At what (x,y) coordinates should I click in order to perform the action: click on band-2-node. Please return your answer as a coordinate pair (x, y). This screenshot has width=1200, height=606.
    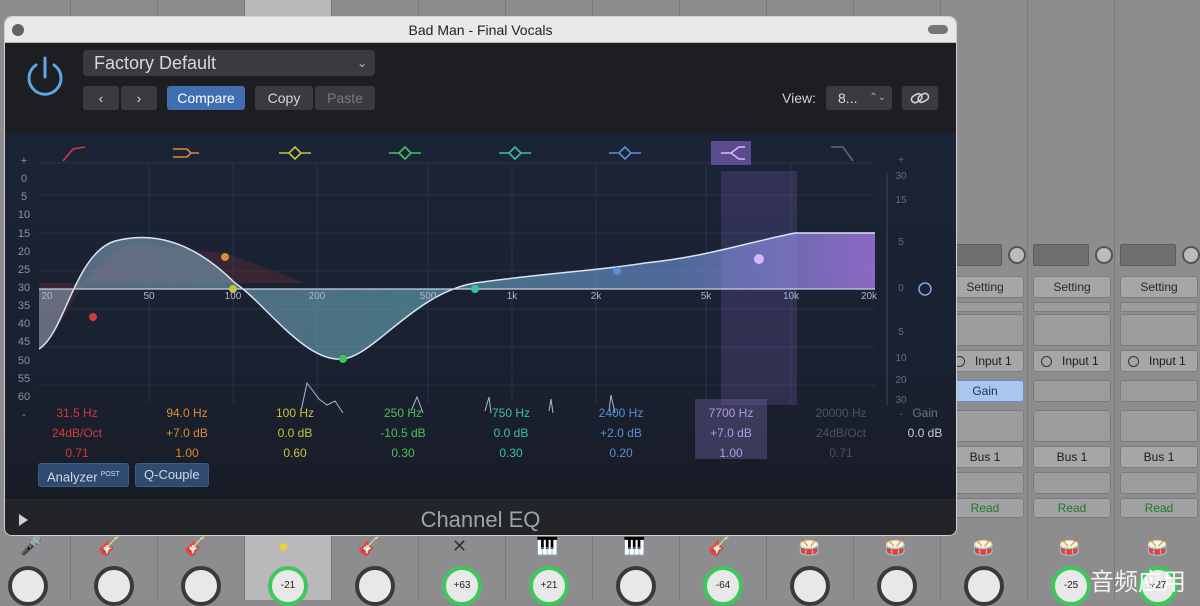
    Looking at the image, I should click on (225, 257).